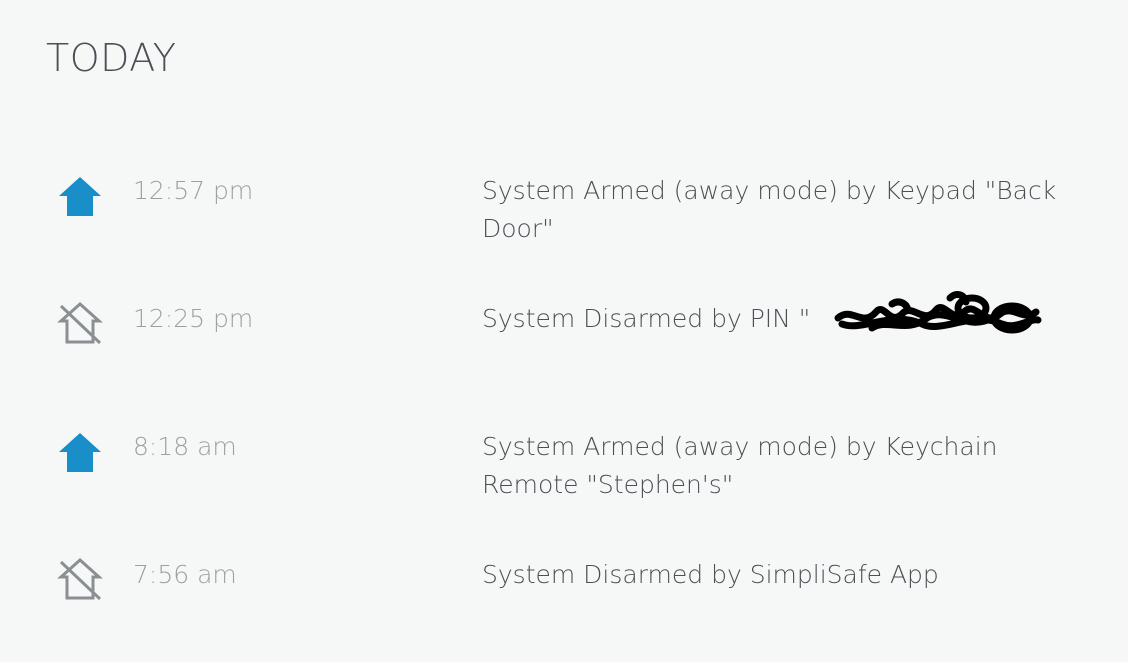  Describe the element at coordinates (185, 446) in the screenshot. I see `event-time: 8:18 am` at that location.